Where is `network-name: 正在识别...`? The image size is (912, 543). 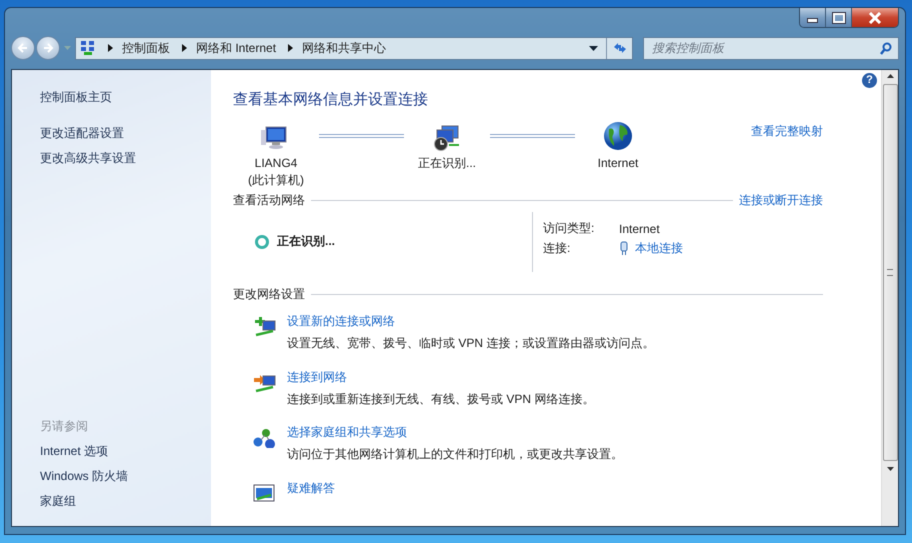 network-name: 正在识别... is located at coordinates (306, 241).